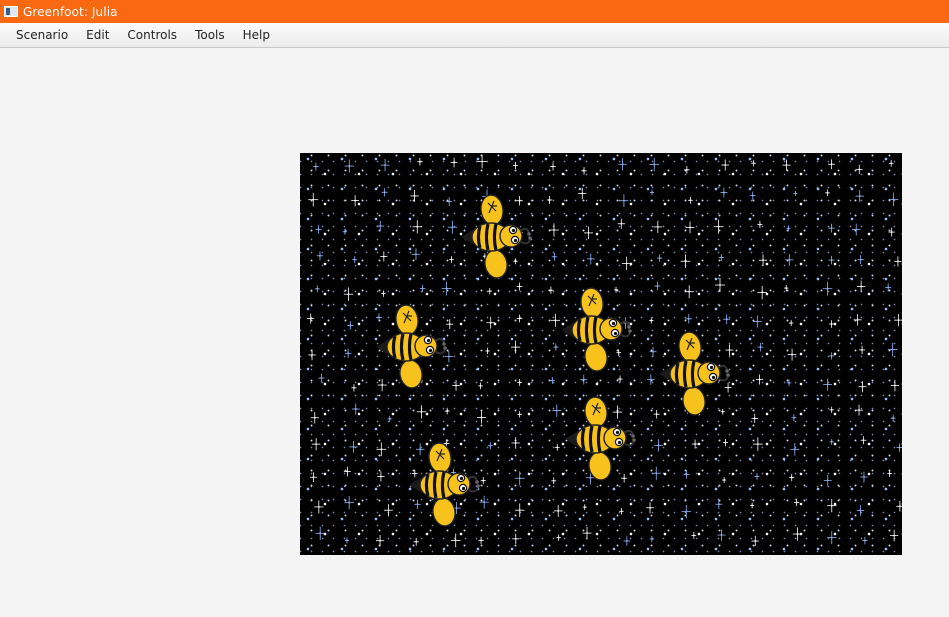 The height and width of the screenshot is (617, 949). Describe the element at coordinates (474, 35) in the screenshot. I see `menu-bar: Scenario Edit Controls Tools Help` at that location.